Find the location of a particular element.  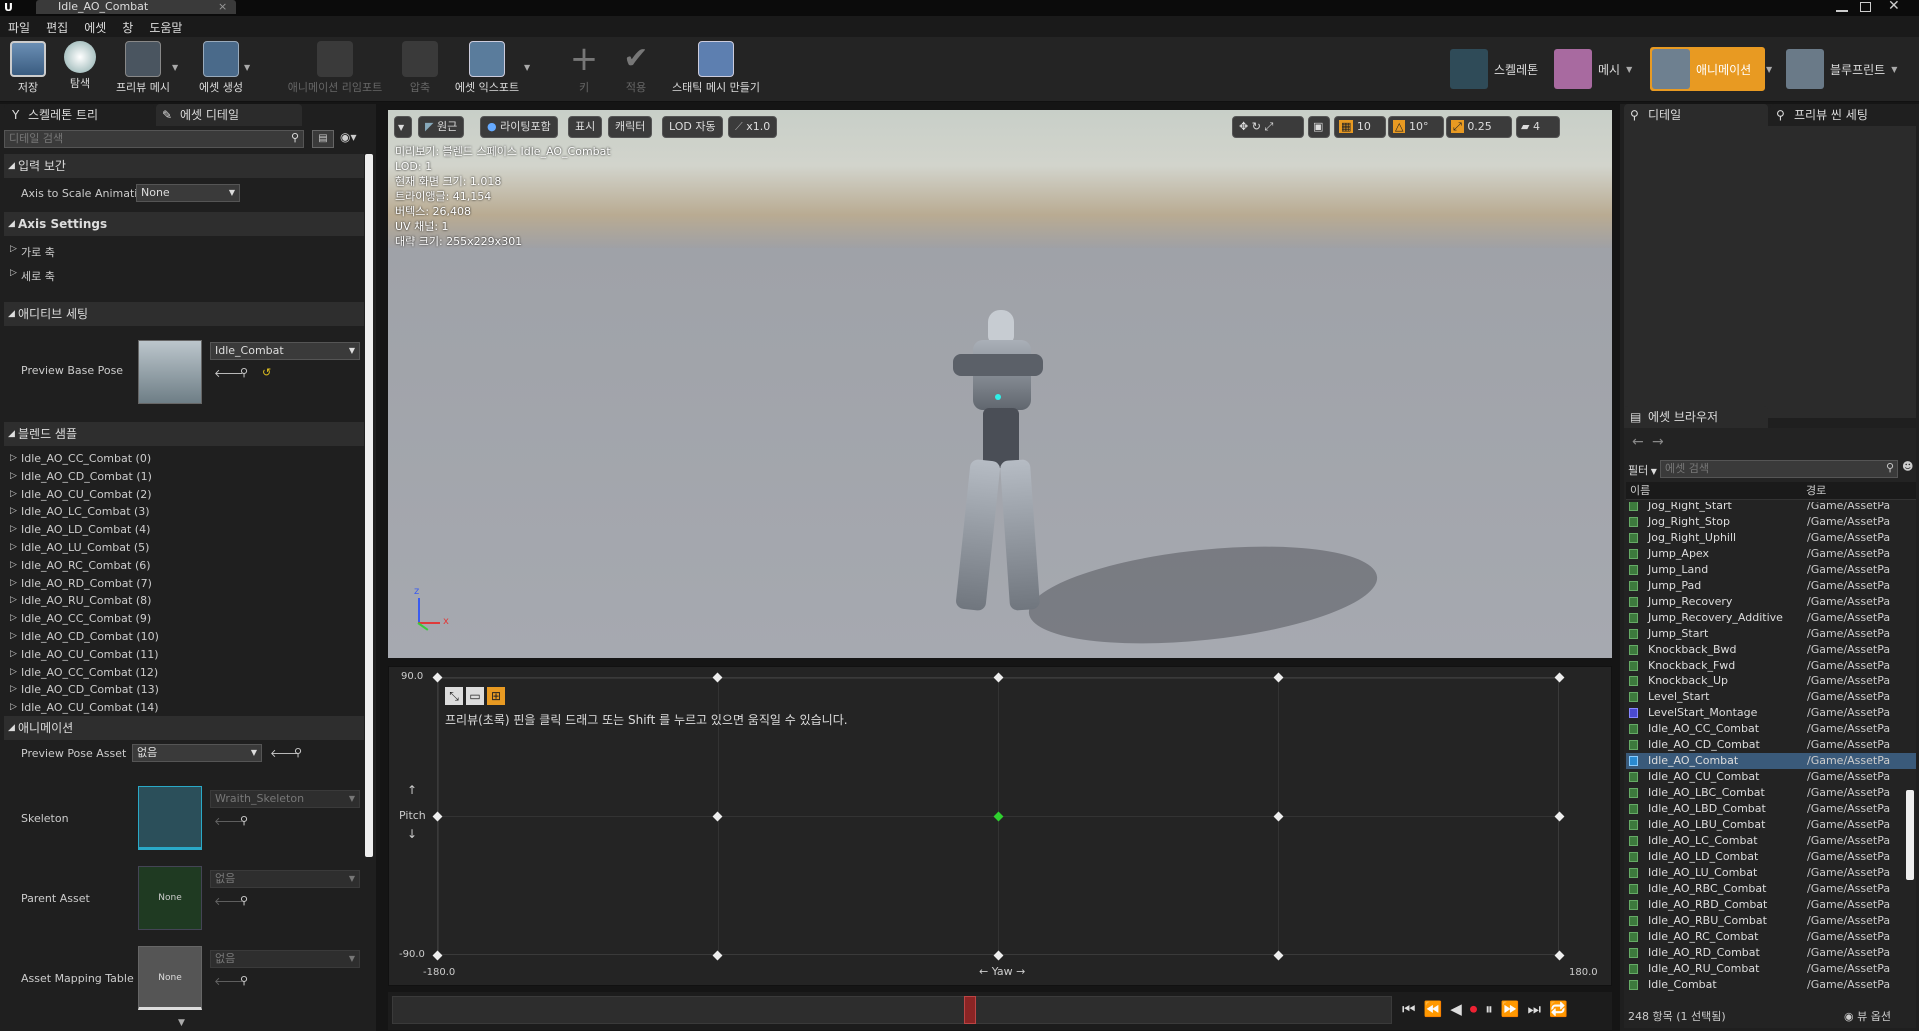

play-reverse-icon: ◀ is located at coordinates (1456, 1009).